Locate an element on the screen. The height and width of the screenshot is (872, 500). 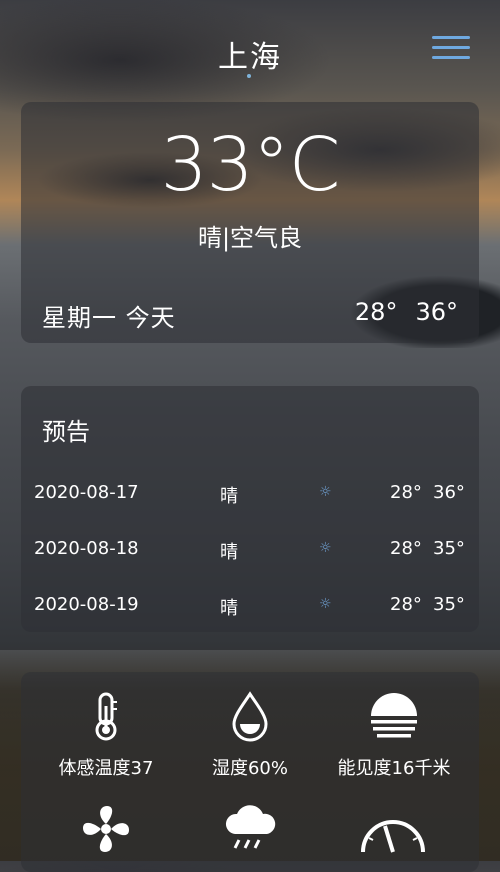
forecast-high: 36° is located at coordinates (449, 492).